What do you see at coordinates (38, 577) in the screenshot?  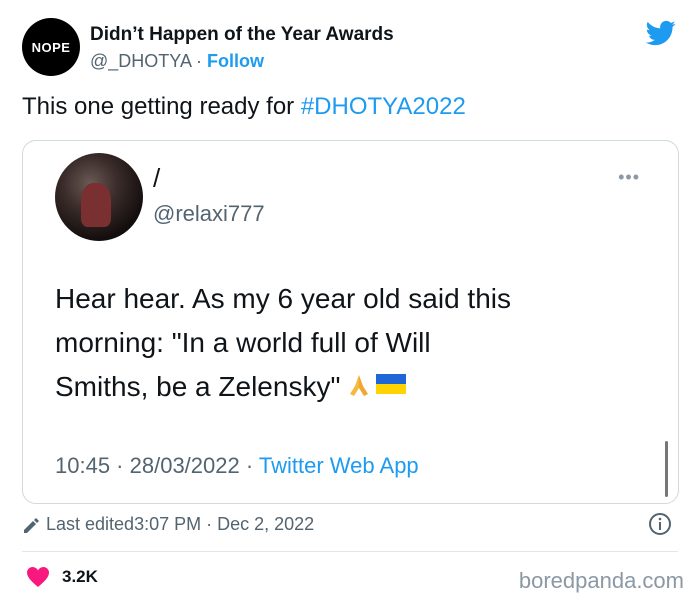 I see `heart-icon` at bounding box center [38, 577].